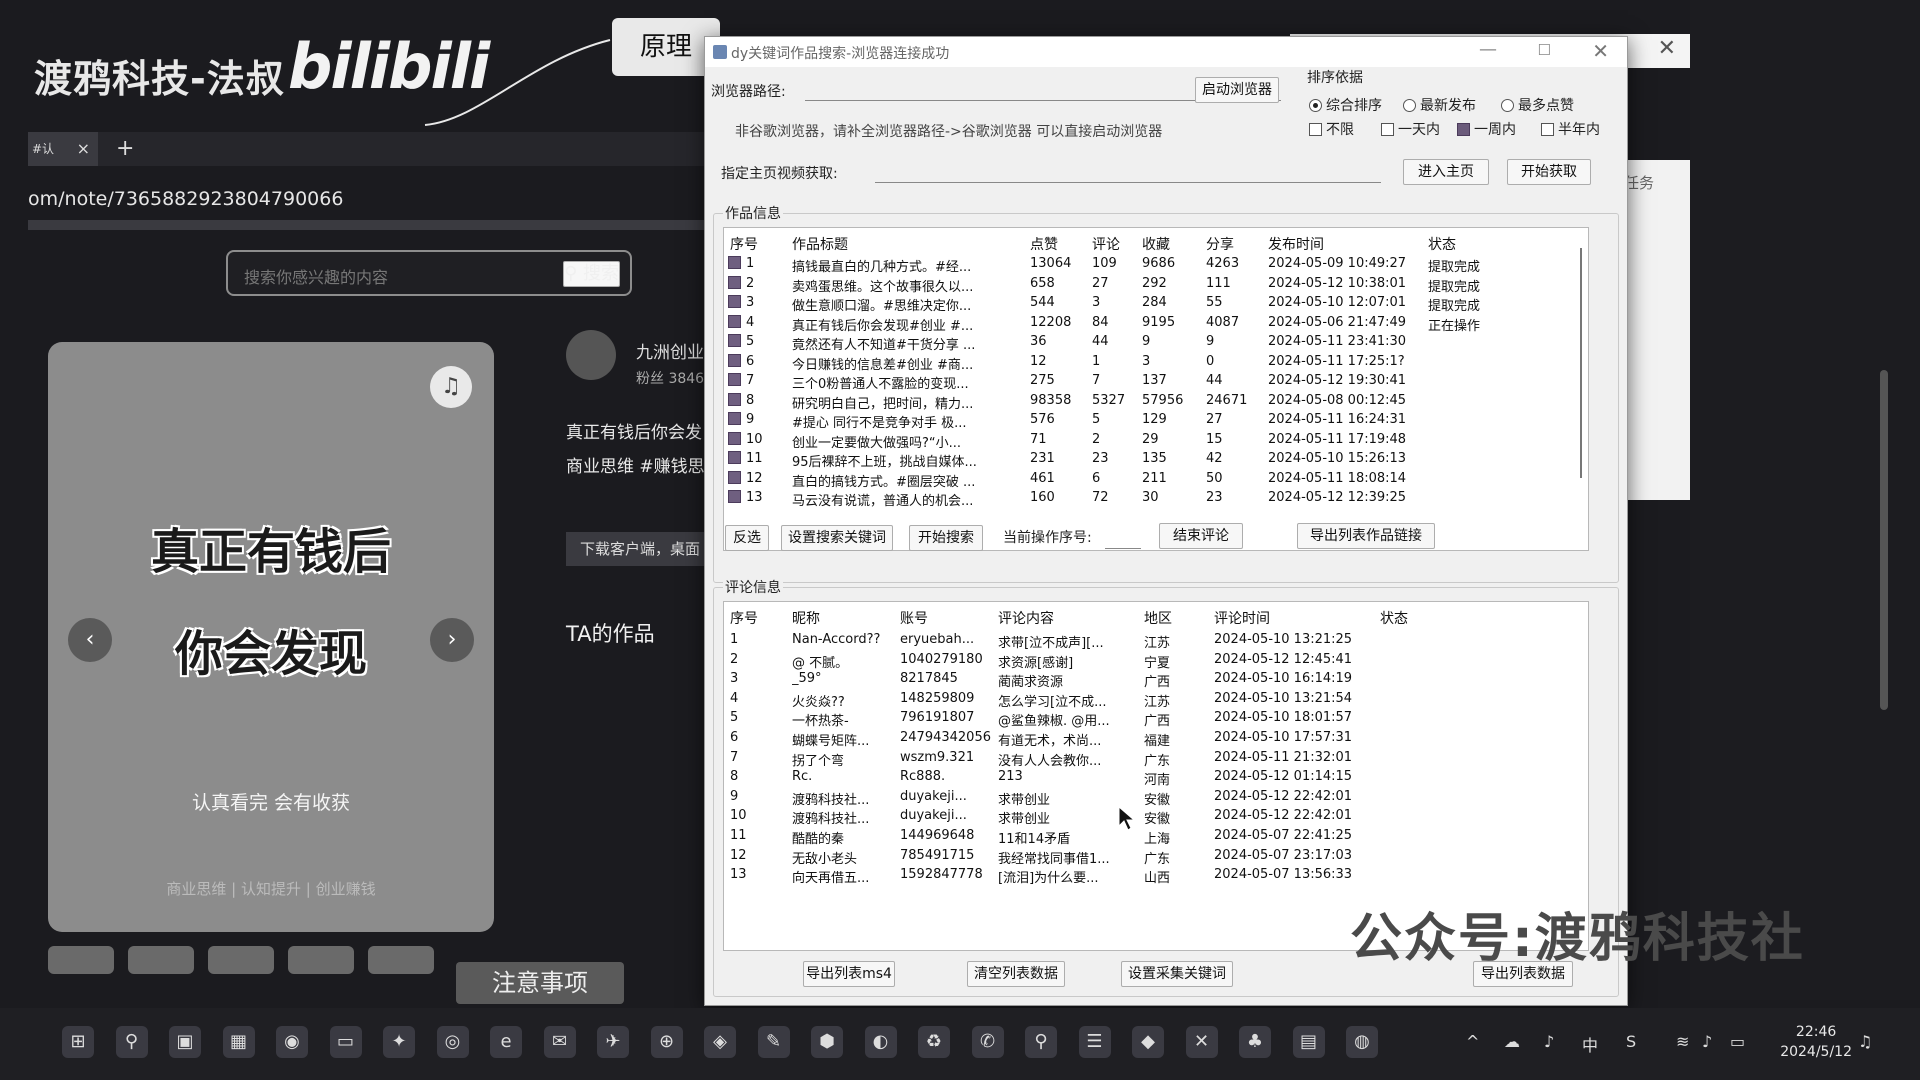  Describe the element at coordinates (1094, 1042) in the screenshot. I see `notes-icon: ☰` at that location.